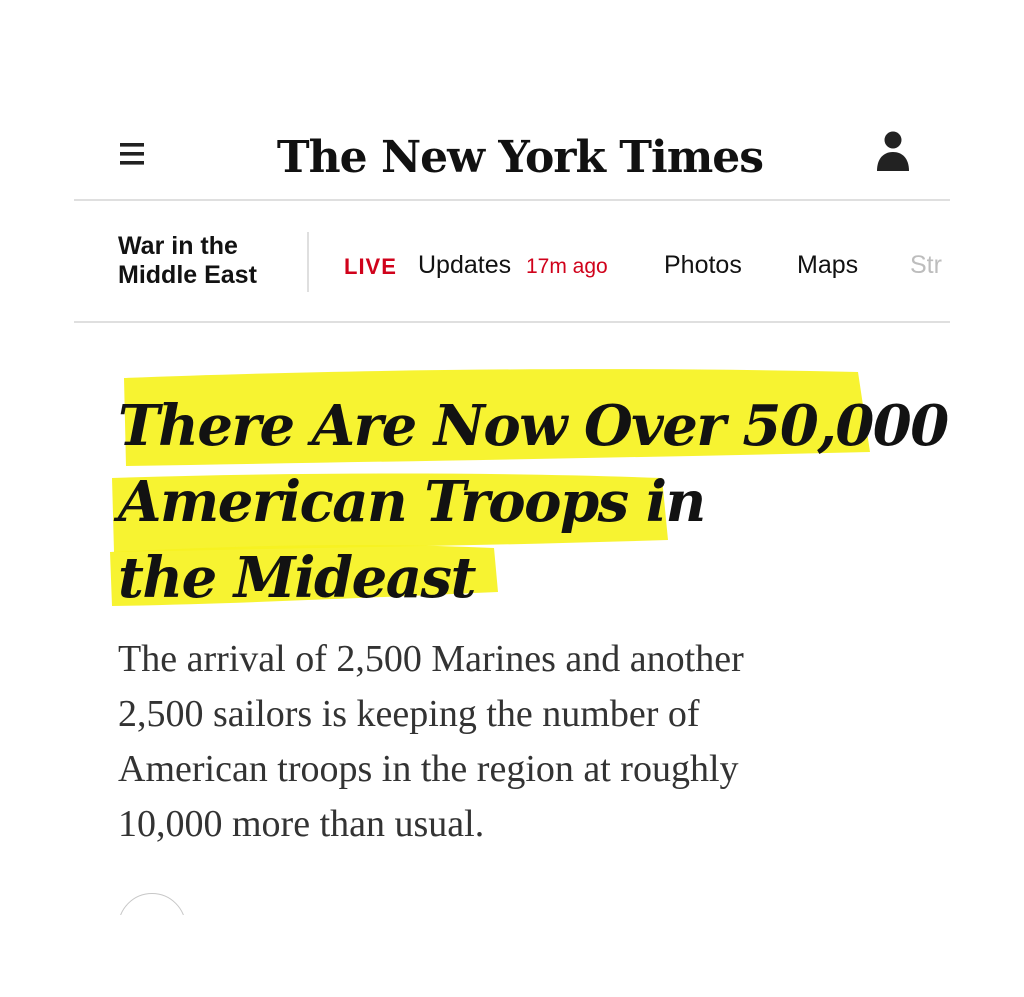 Image resolution: width=1024 pixels, height=997 pixels. I want to click on summary-line: 2,500 sailors is keeping the number of, so click(409, 714).